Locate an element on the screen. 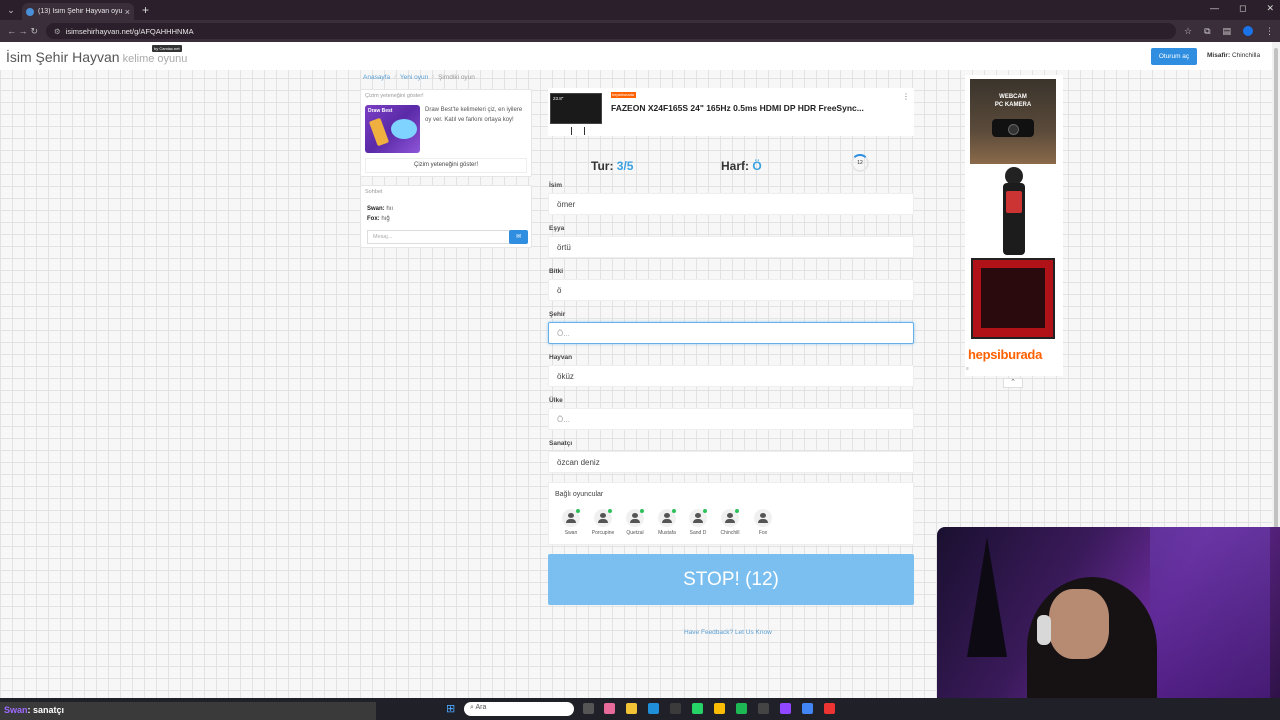 The image size is (1280, 720). messenger-icon is located at coordinates (785, 708).